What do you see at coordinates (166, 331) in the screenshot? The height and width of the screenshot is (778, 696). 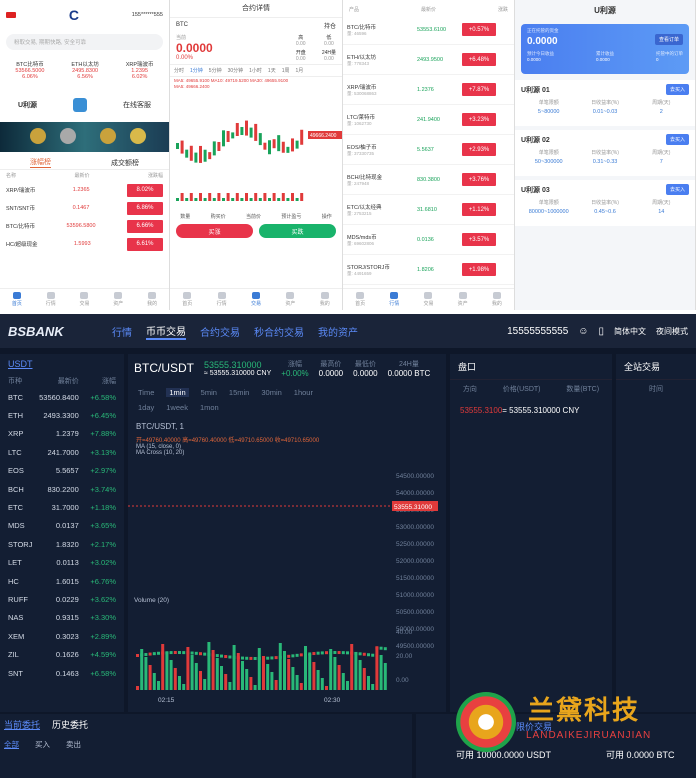 I see `nav-spot: 币币交易` at bounding box center [166, 331].